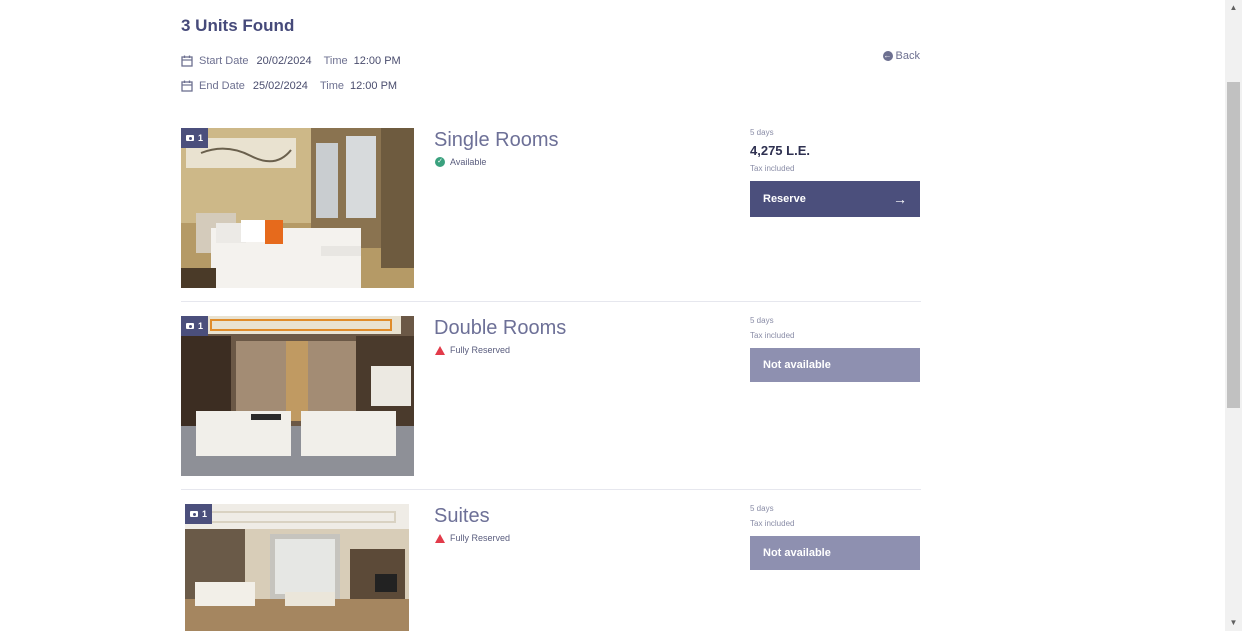  Describe the element at coordinates (500, 328) in the screenshot. I see `unit-name: Double Rooms` at that location.